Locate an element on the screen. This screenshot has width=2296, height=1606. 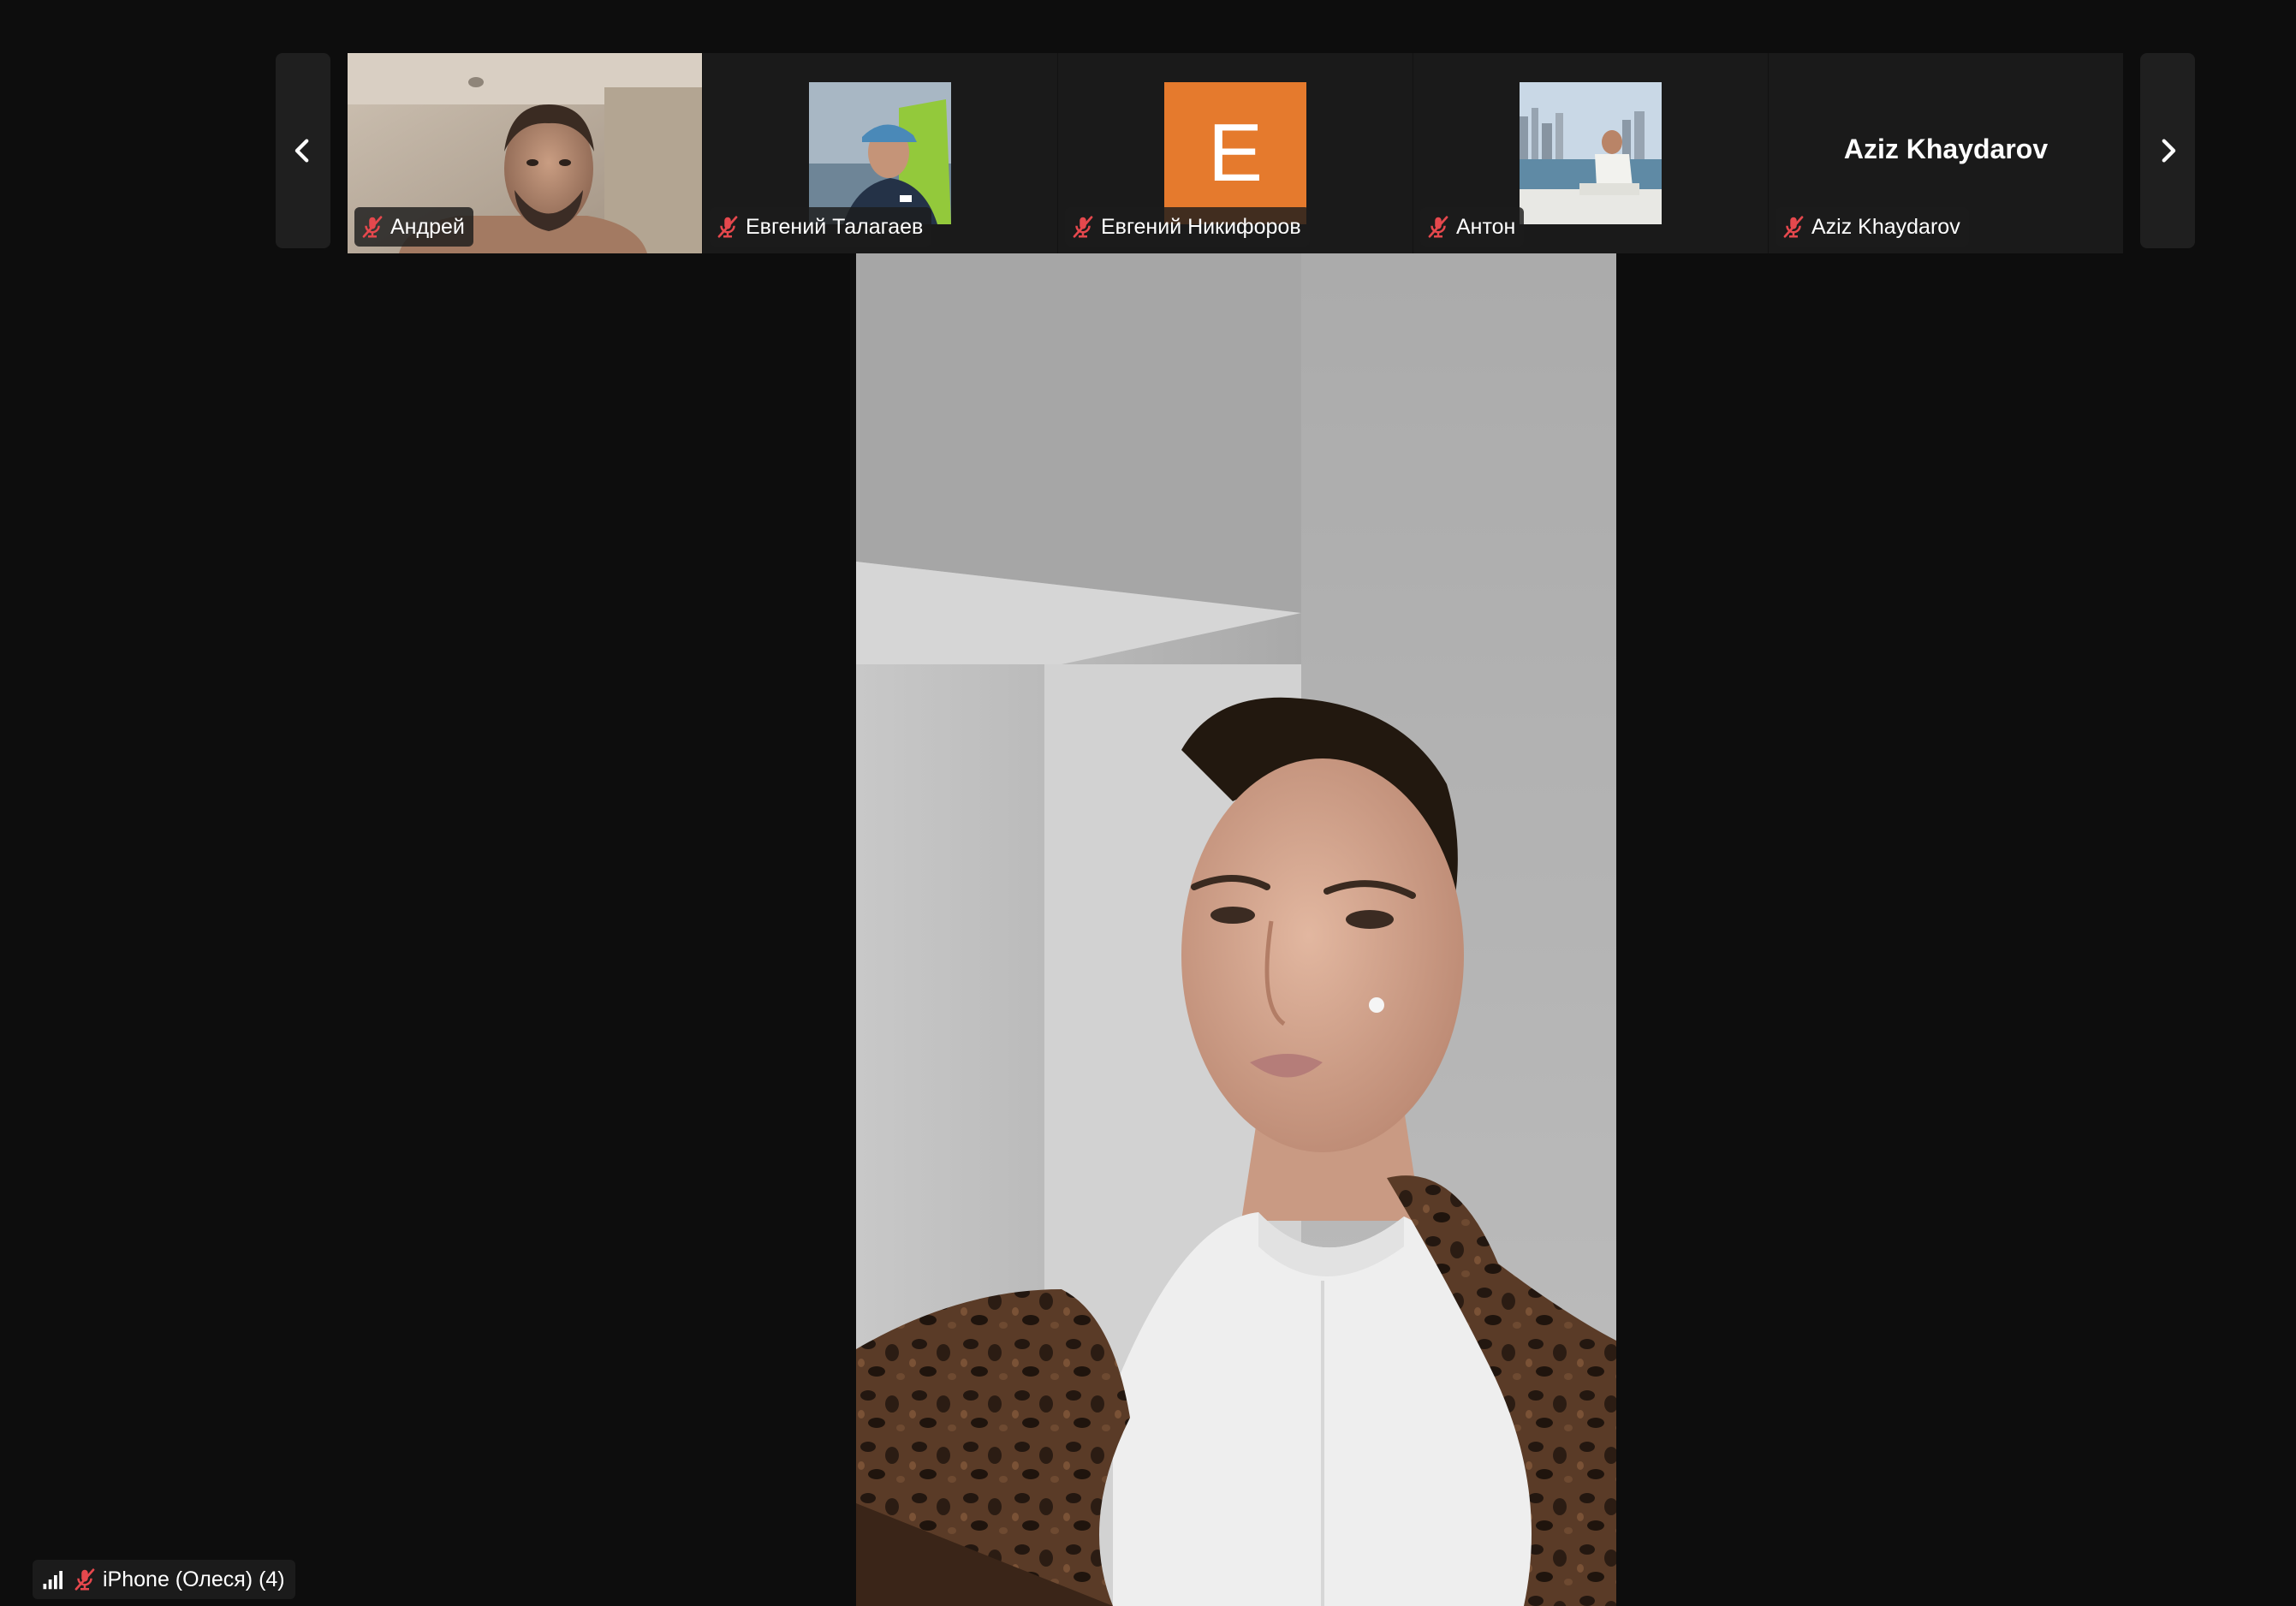
participant-name: Евгений Талагаев is located at coordinates (835, 226).